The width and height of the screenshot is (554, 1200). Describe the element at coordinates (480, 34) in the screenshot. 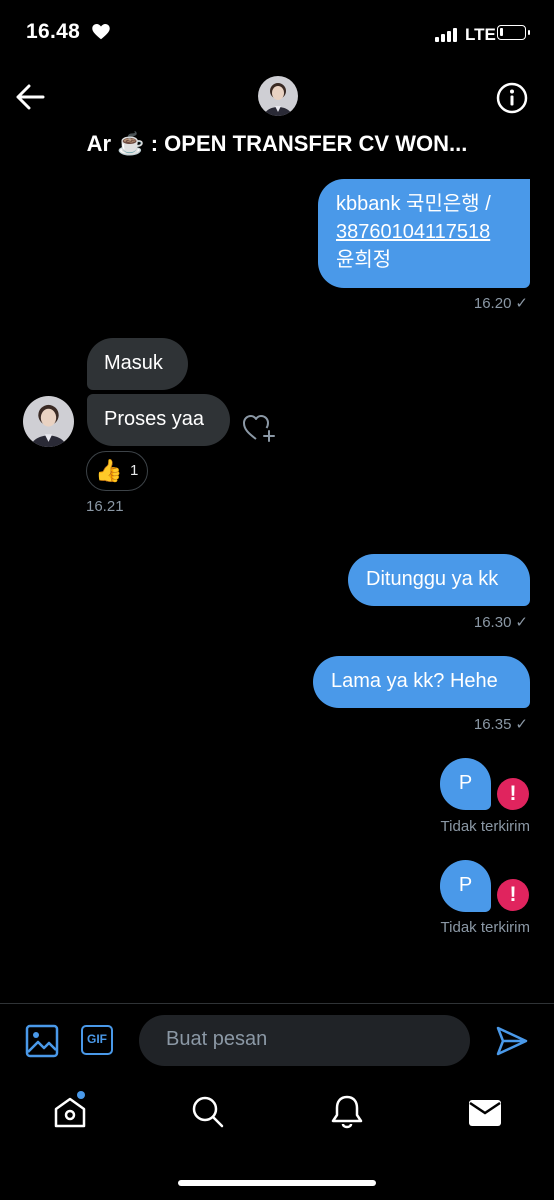

I see `network-type: LTE` at that location.